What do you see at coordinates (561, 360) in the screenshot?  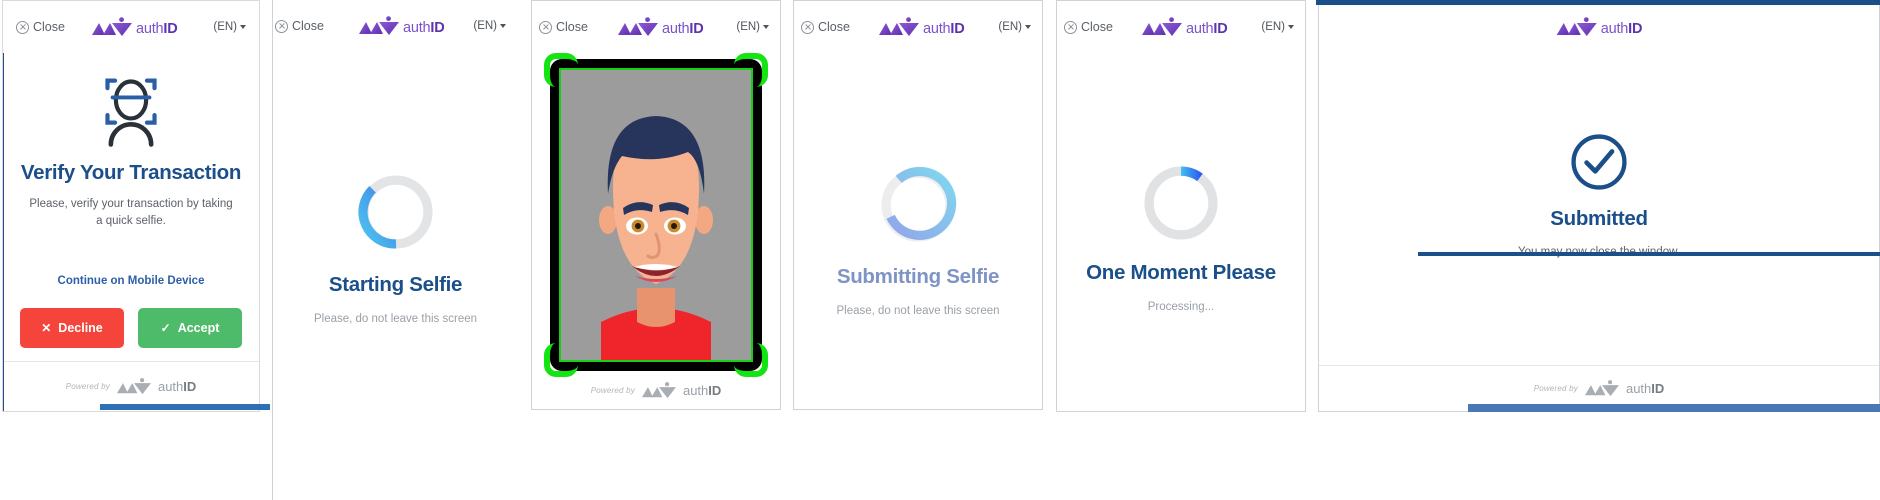 I see `scan-corner-bottom-left` at bounding box center [561, 360].